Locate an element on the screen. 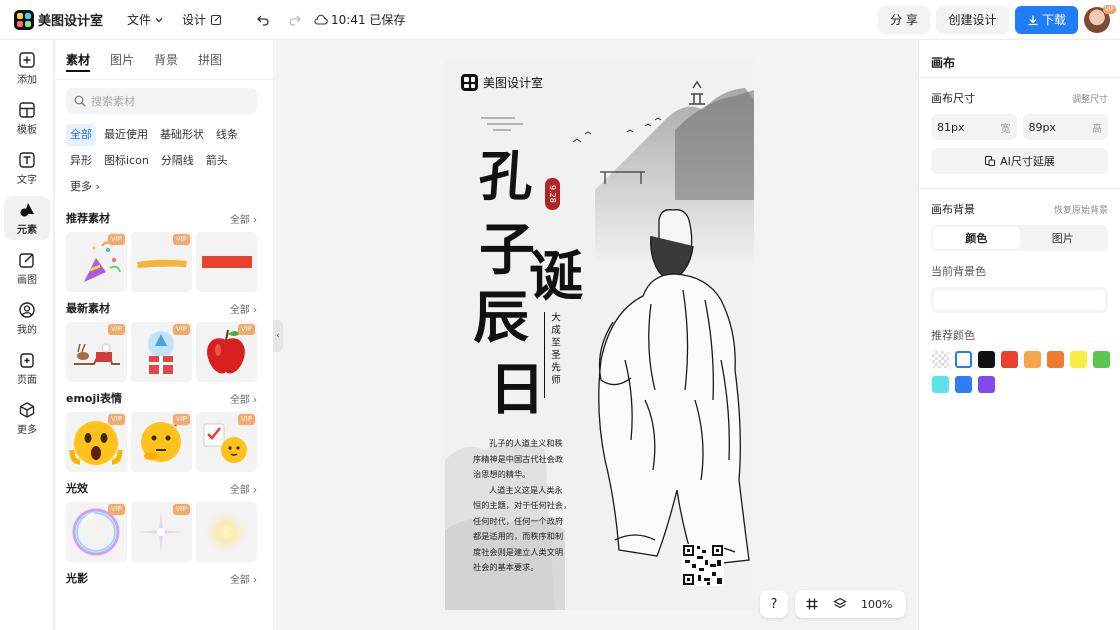  create-design-button: 创建设计 is located at coordinates (972, 19).